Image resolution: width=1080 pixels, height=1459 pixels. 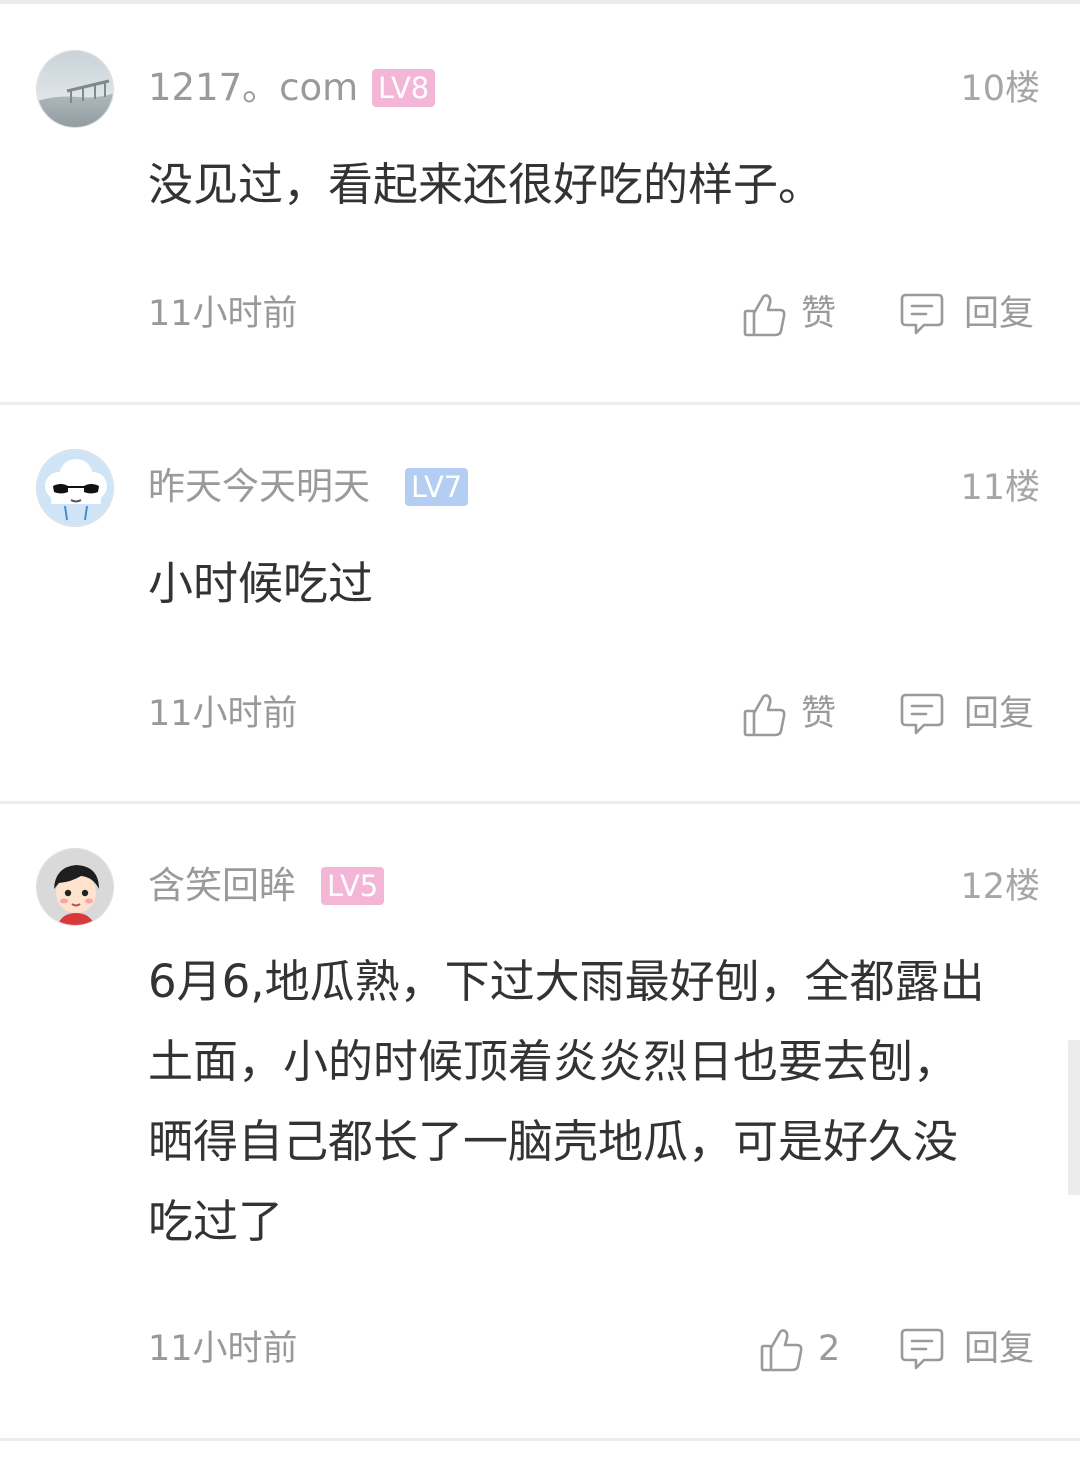 What do you see at coordinates (353, 886) in the screenshot?
I see `level-badge: LV5` at bounding box center [353, 886].